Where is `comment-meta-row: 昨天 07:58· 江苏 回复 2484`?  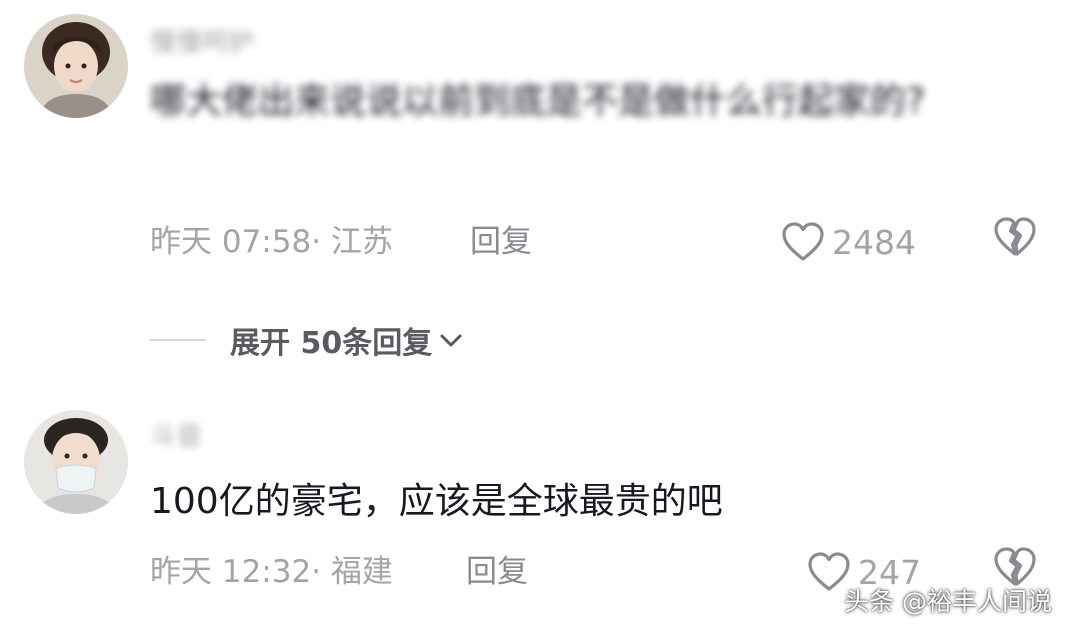
comment-meta-row: 昨天 07:58· 江苏 回复 2484 is located at coordinates (595, 240).